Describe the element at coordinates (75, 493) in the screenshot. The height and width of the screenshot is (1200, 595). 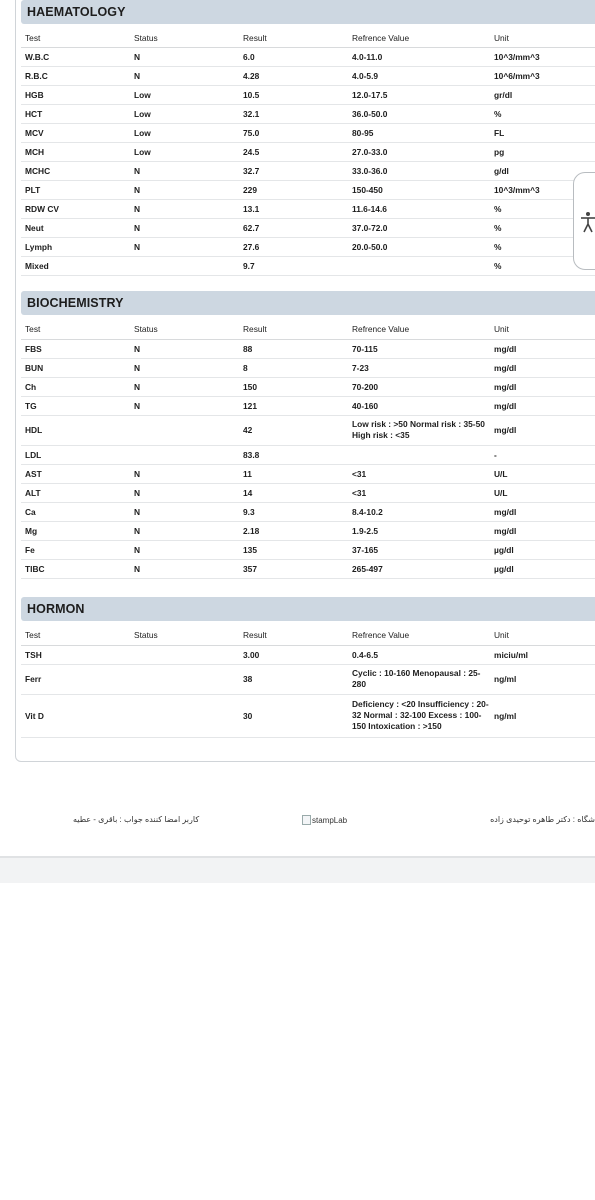
I see `test-cell: ALT` at that location.